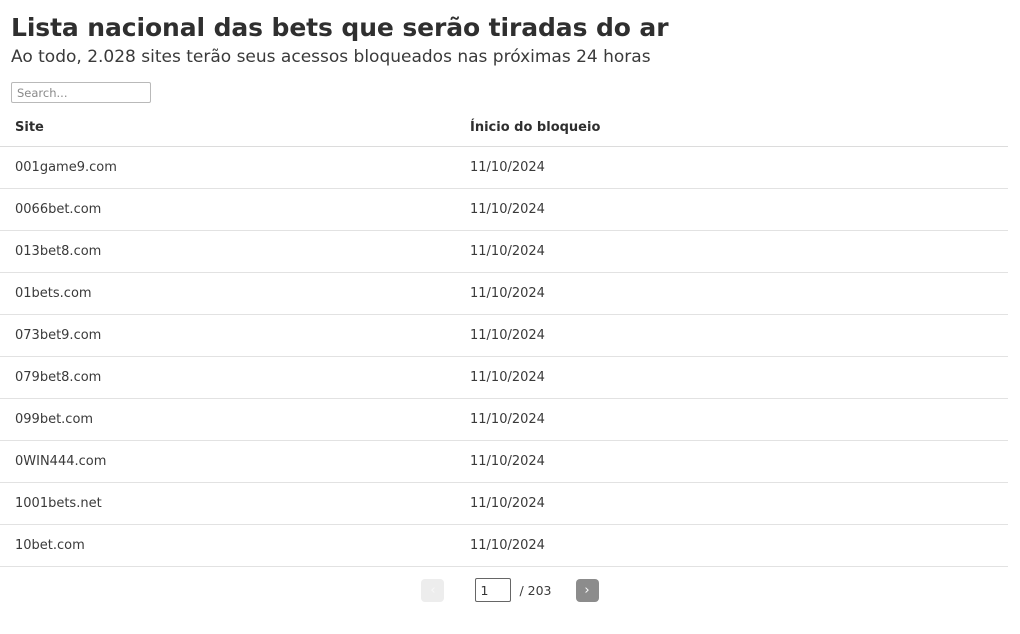 Image resolution: width=1020 pixels, height=634 pixels. I want to click on search-input, so click(81, 93).